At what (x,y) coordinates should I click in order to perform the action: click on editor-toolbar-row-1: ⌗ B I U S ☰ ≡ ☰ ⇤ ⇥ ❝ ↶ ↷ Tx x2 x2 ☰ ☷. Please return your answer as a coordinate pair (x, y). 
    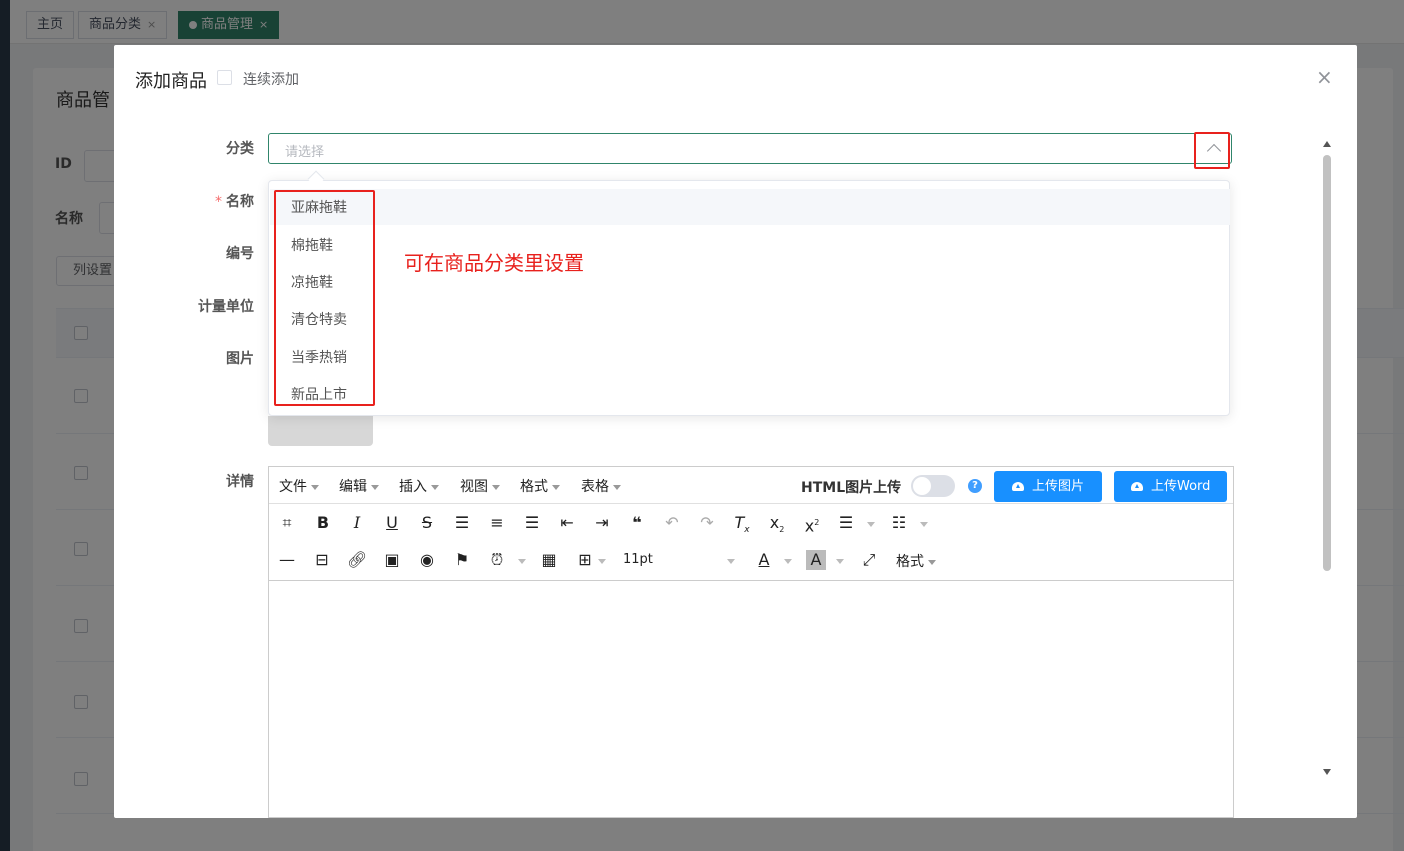
    Looking at the image, I should click on (751, 523).